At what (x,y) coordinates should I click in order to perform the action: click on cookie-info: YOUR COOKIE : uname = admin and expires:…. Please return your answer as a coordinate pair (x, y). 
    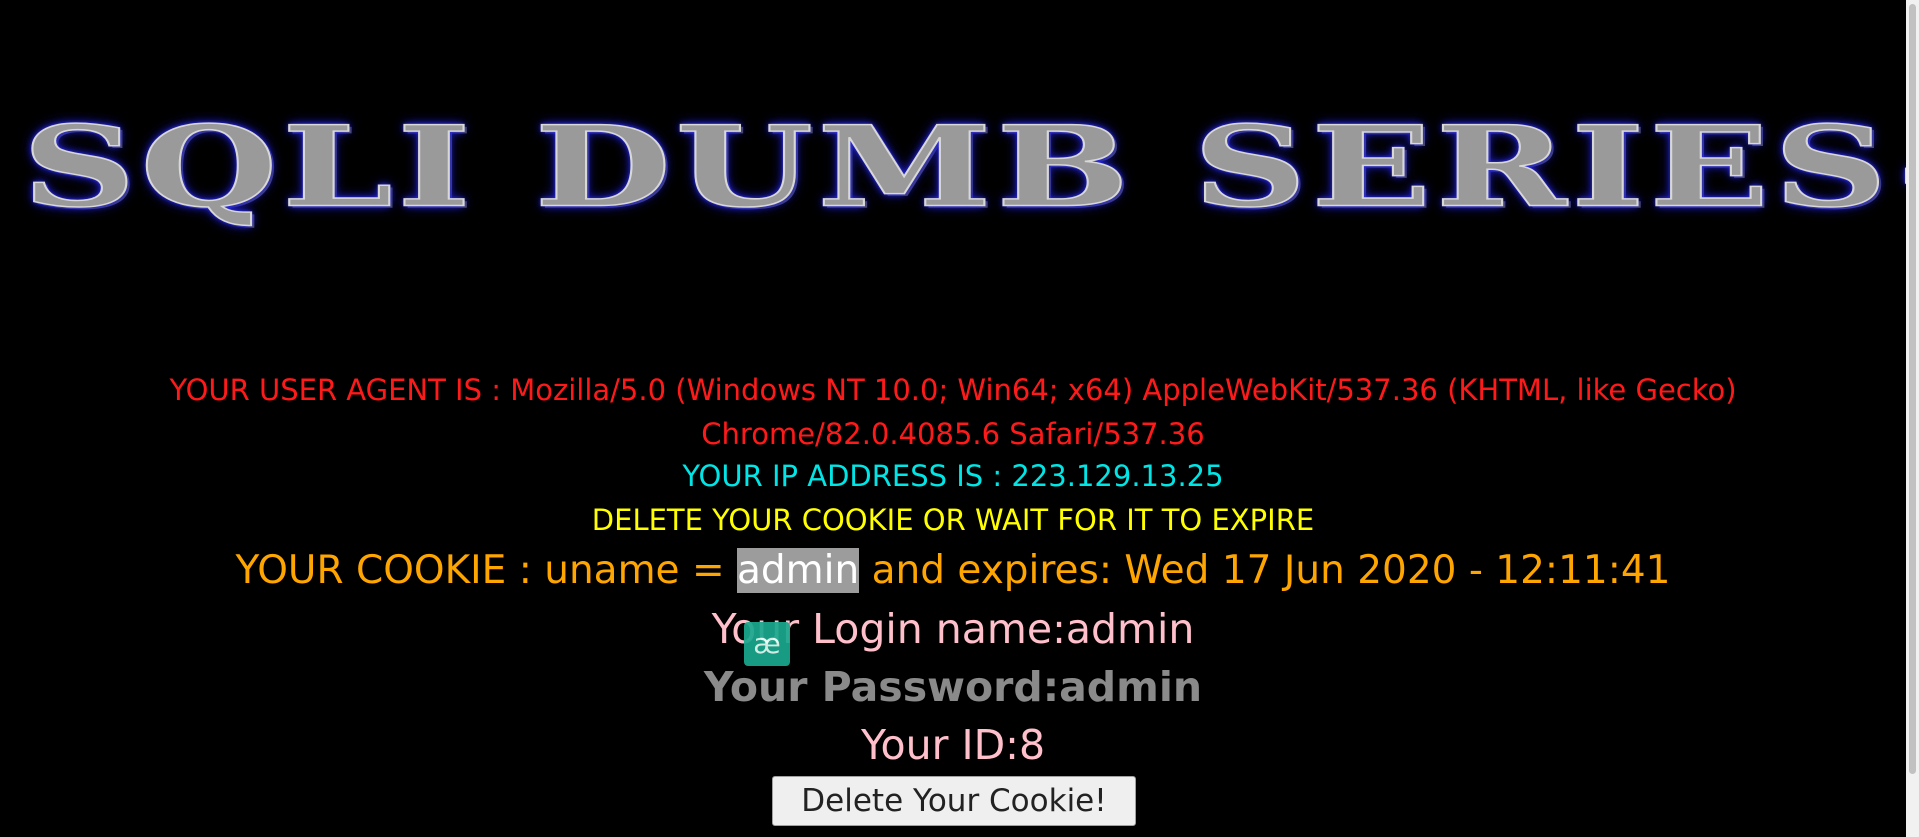
    Looking at the image, I should click on (953, 571).